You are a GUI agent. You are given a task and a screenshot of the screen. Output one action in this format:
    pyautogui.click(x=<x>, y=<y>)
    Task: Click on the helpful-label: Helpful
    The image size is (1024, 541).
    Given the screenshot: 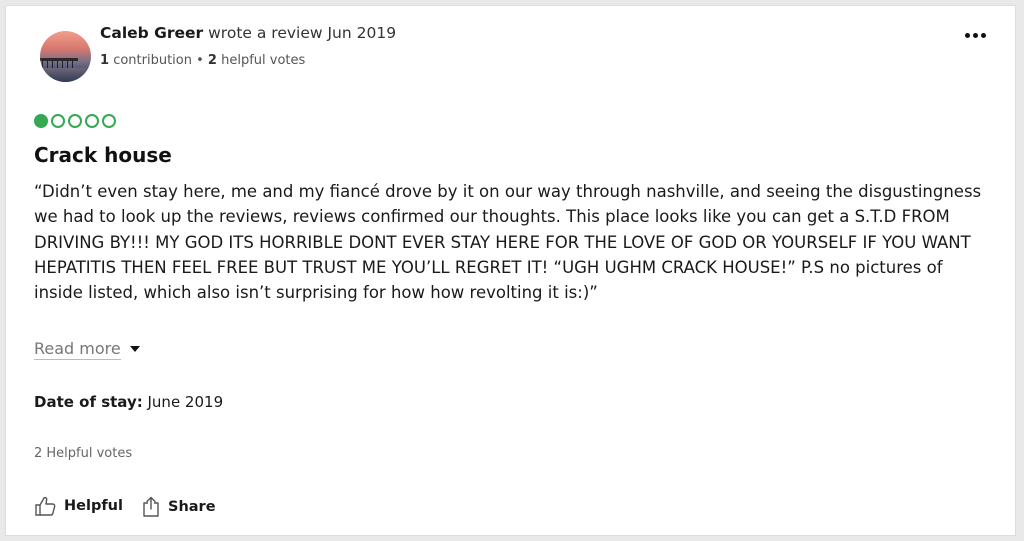 What is the action you would take?
    pyautogui.click(x=93, y=506)
    